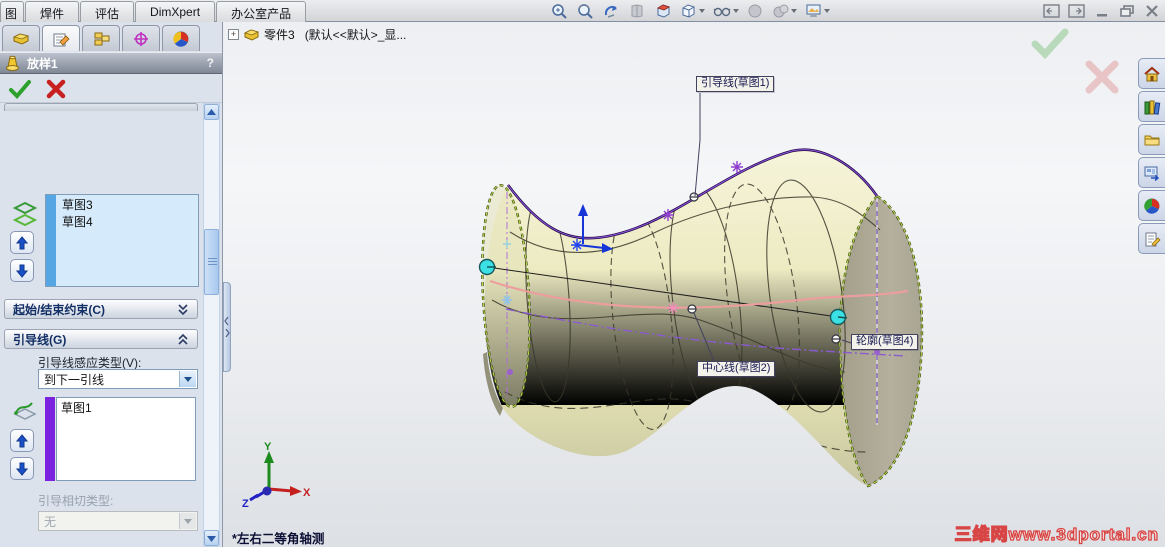 This screenshot has height=547, width=1165. I want to click on apply-scene-button, so click(817, 11).